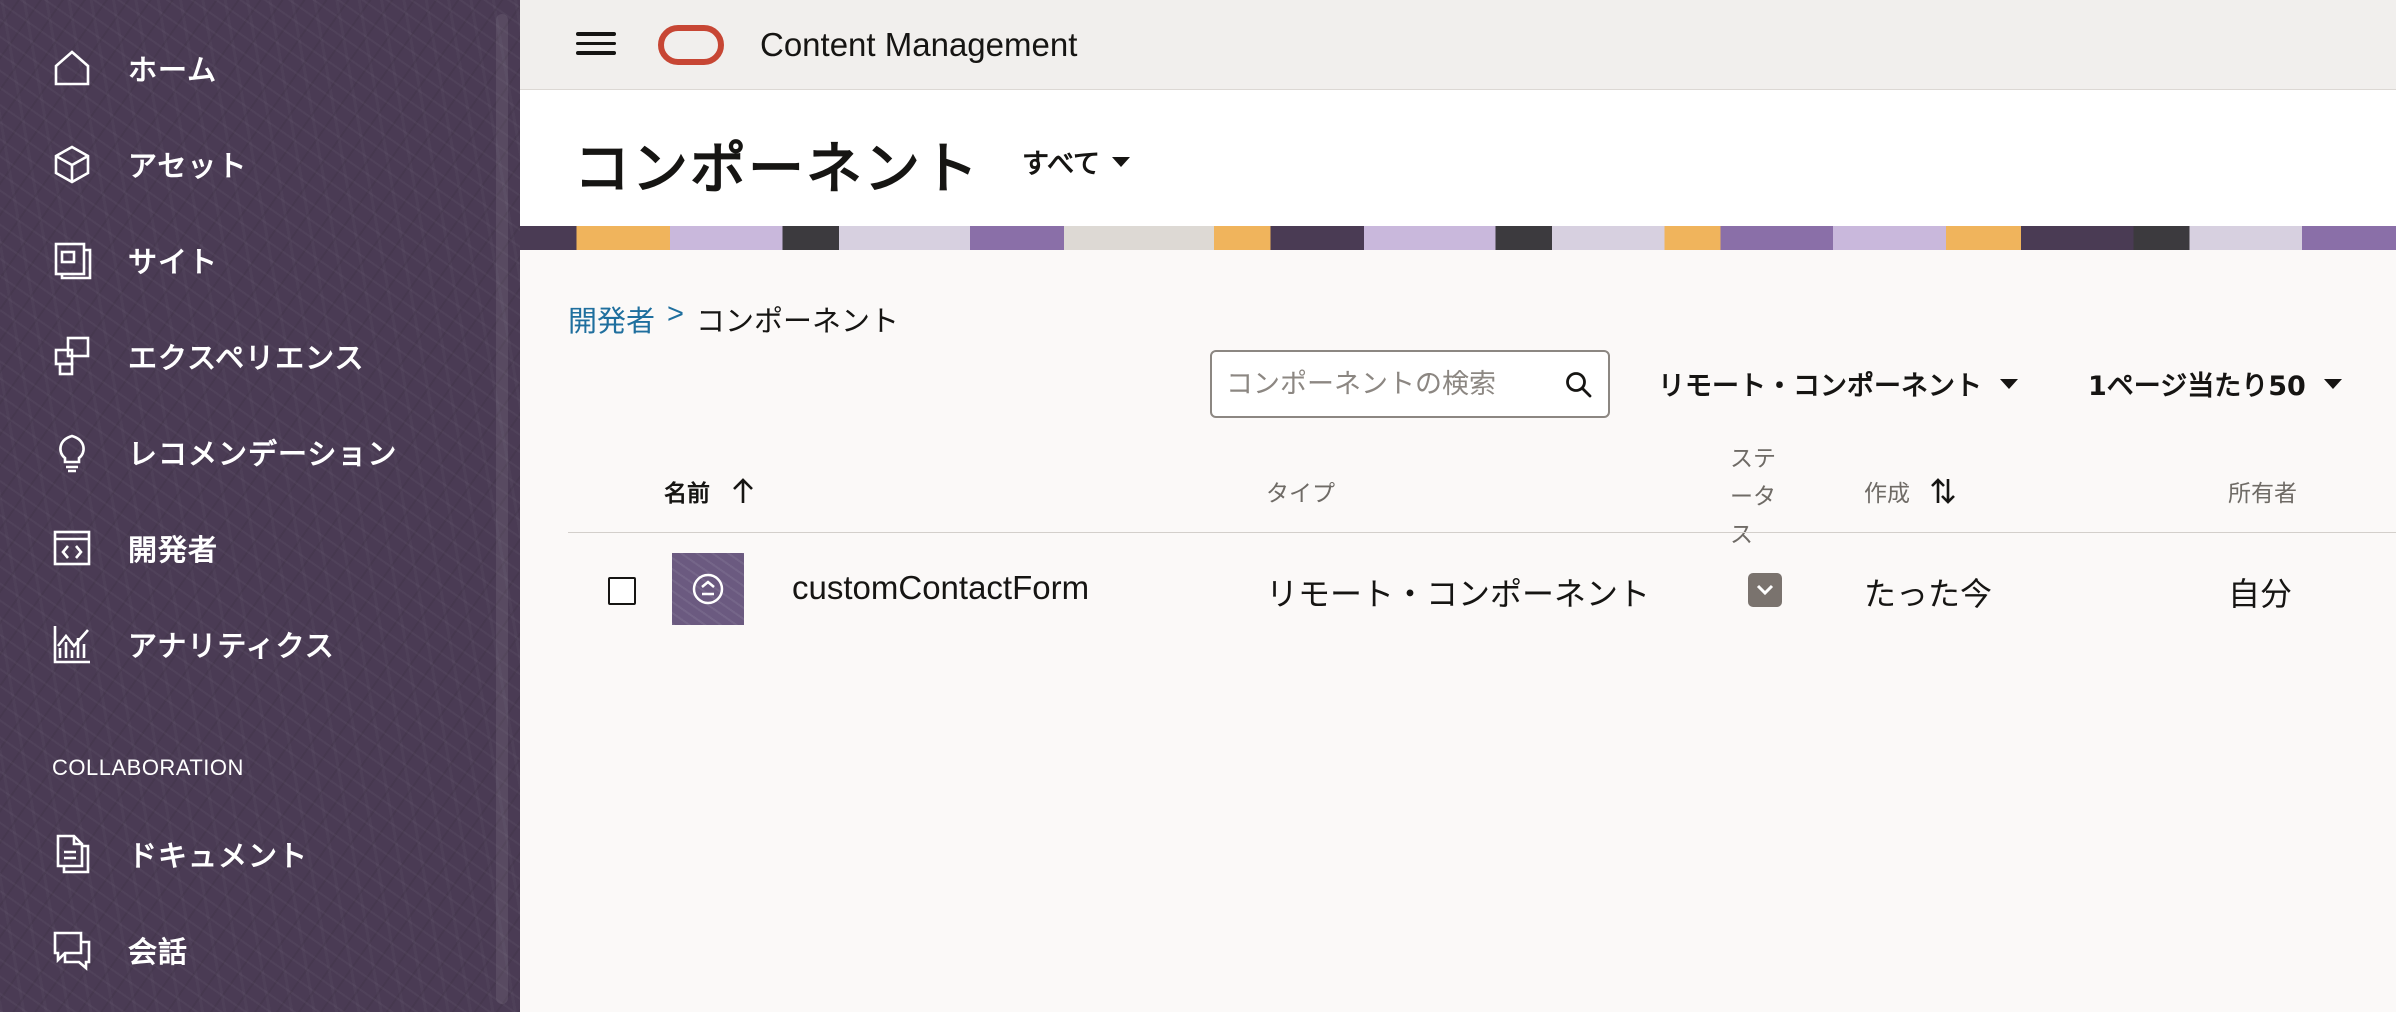 The width and height of the screenshot is (2396, 1012). I want to click on column-header-created: 作成, so click(1910, 491).